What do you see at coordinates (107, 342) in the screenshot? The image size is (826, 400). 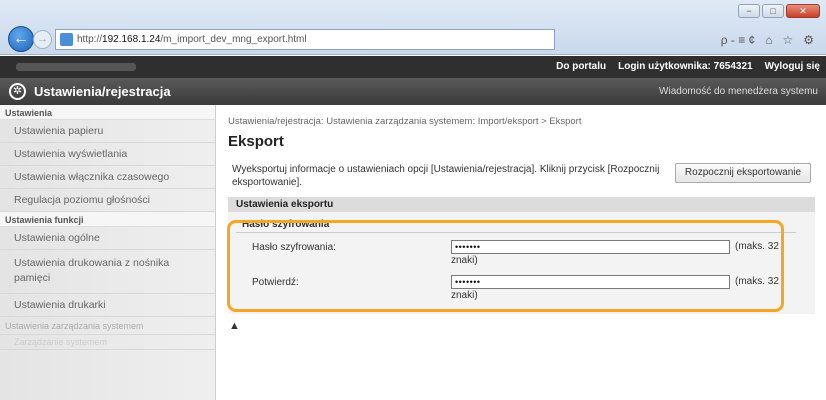 I see `sidebar-item-system-management: Zarządzanie systemem` at bounding box center [107, 342].